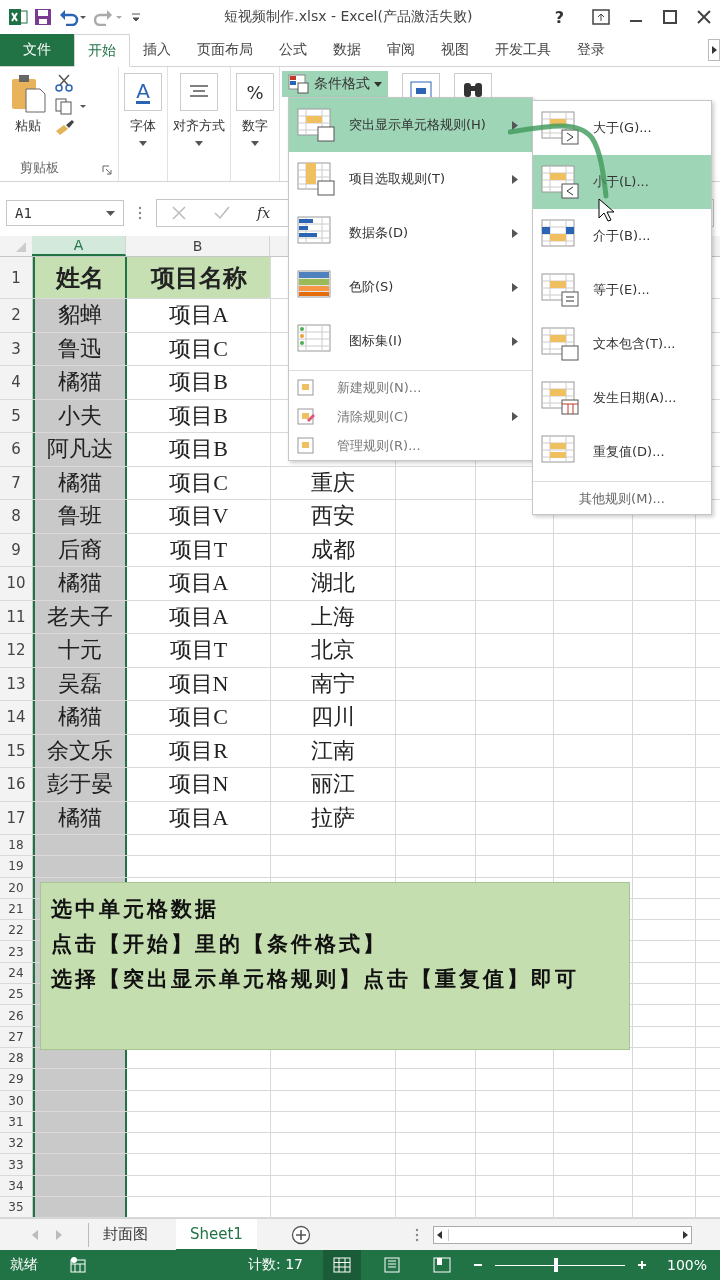 The height and width of the screenshot is (1280, 720). I want to click on ribbon-tab: 视图, so click(455, 50).